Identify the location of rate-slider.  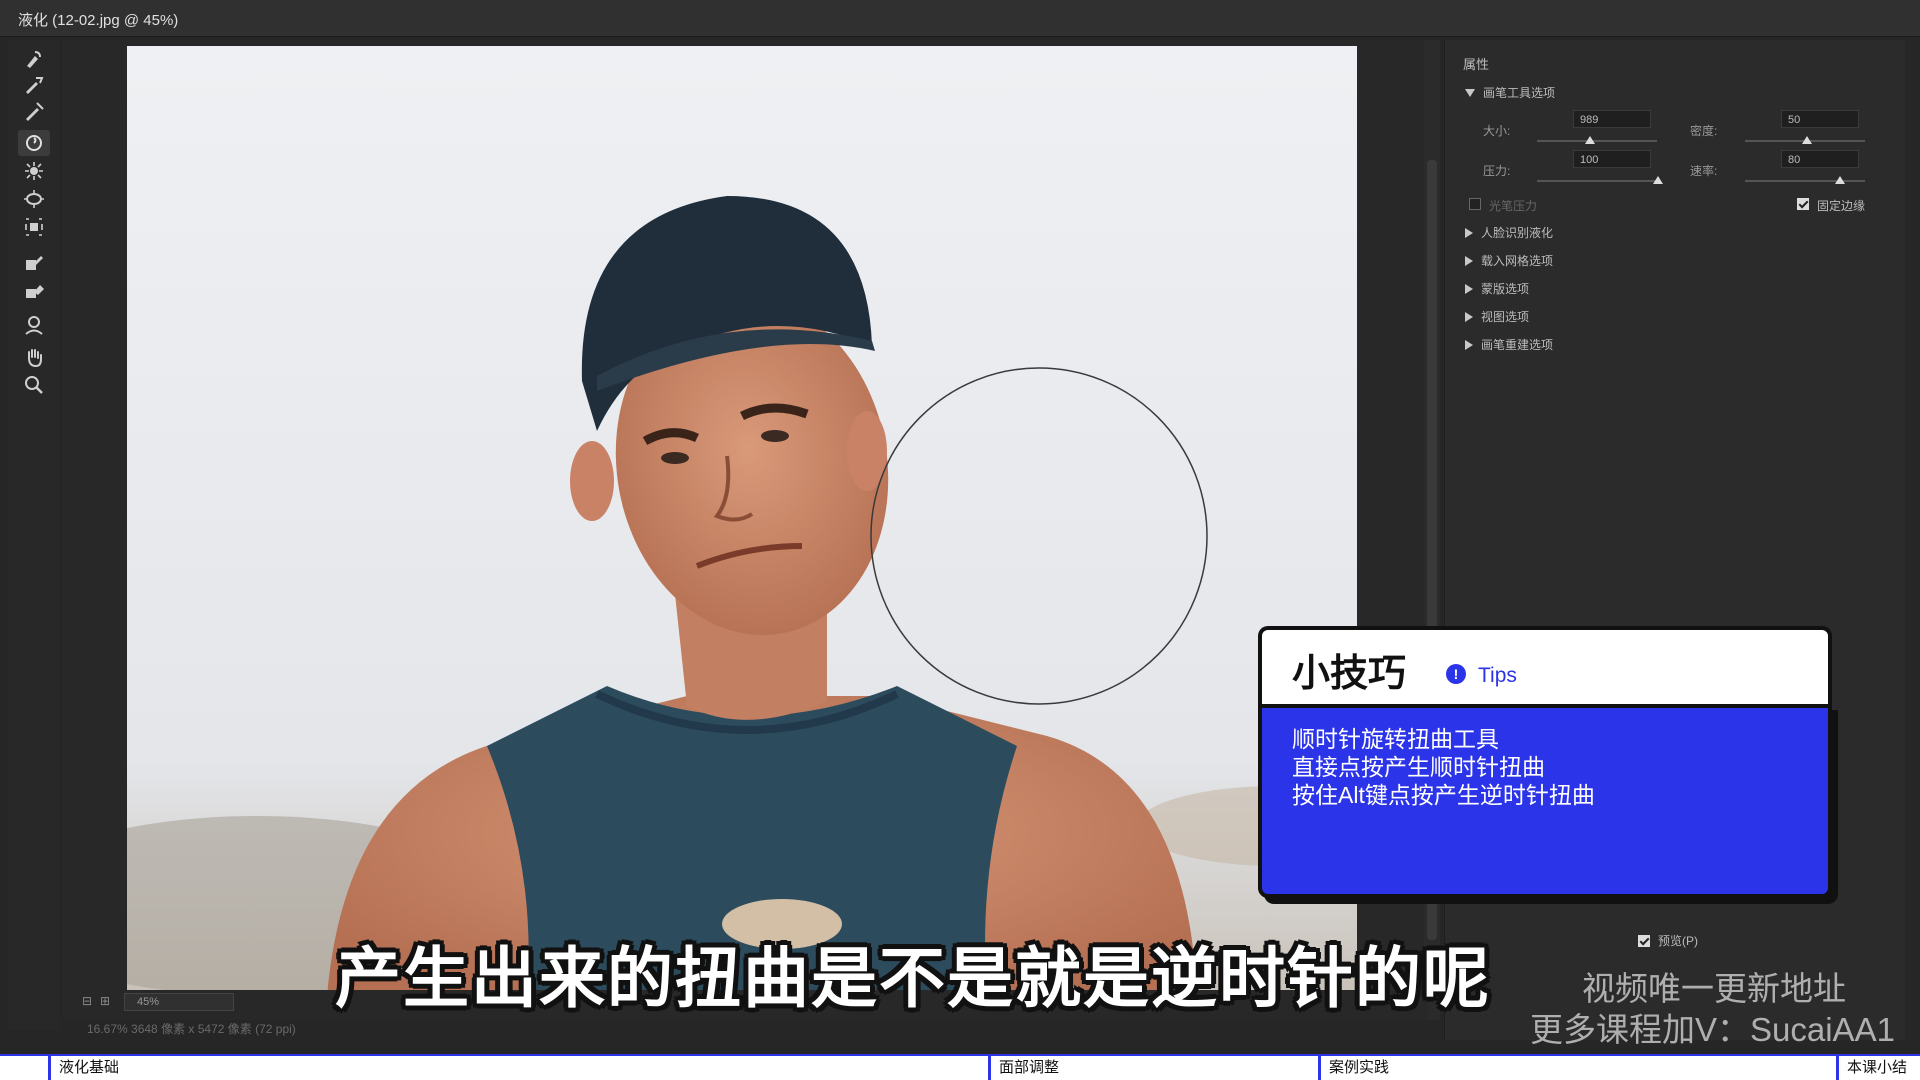
(1805, 181).